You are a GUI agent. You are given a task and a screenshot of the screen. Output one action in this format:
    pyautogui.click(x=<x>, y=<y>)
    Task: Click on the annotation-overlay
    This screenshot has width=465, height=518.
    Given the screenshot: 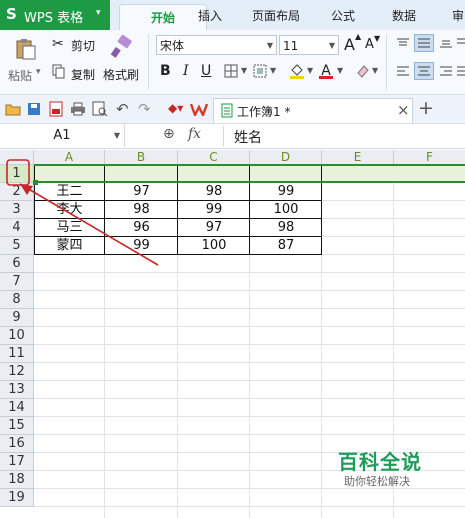 What is the action you would take?
    pyautogui.click(x=82, y=212)
    